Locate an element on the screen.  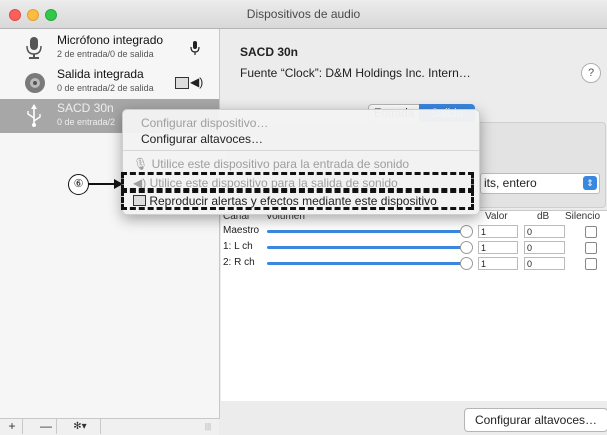
device-channels: 2 de entrada/0 de salida is located at coordinates (105, 54).